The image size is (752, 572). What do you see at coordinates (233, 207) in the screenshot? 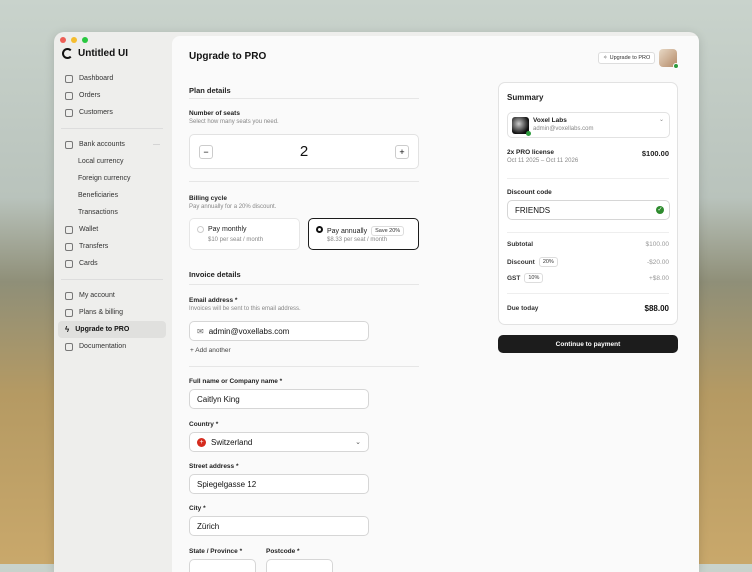
I see `billing-cycle-hint: Pay annually for a 20% discount.` at bounding box center [233, 207].